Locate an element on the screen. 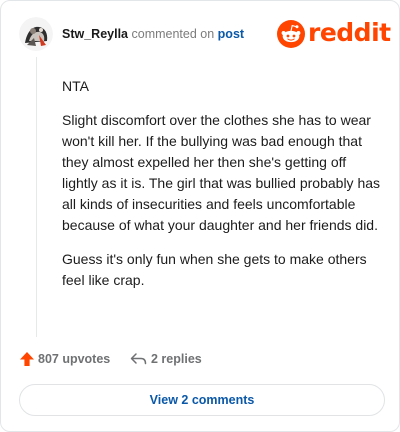  replies-count: 2 replies is located at coordinates (176, 359).